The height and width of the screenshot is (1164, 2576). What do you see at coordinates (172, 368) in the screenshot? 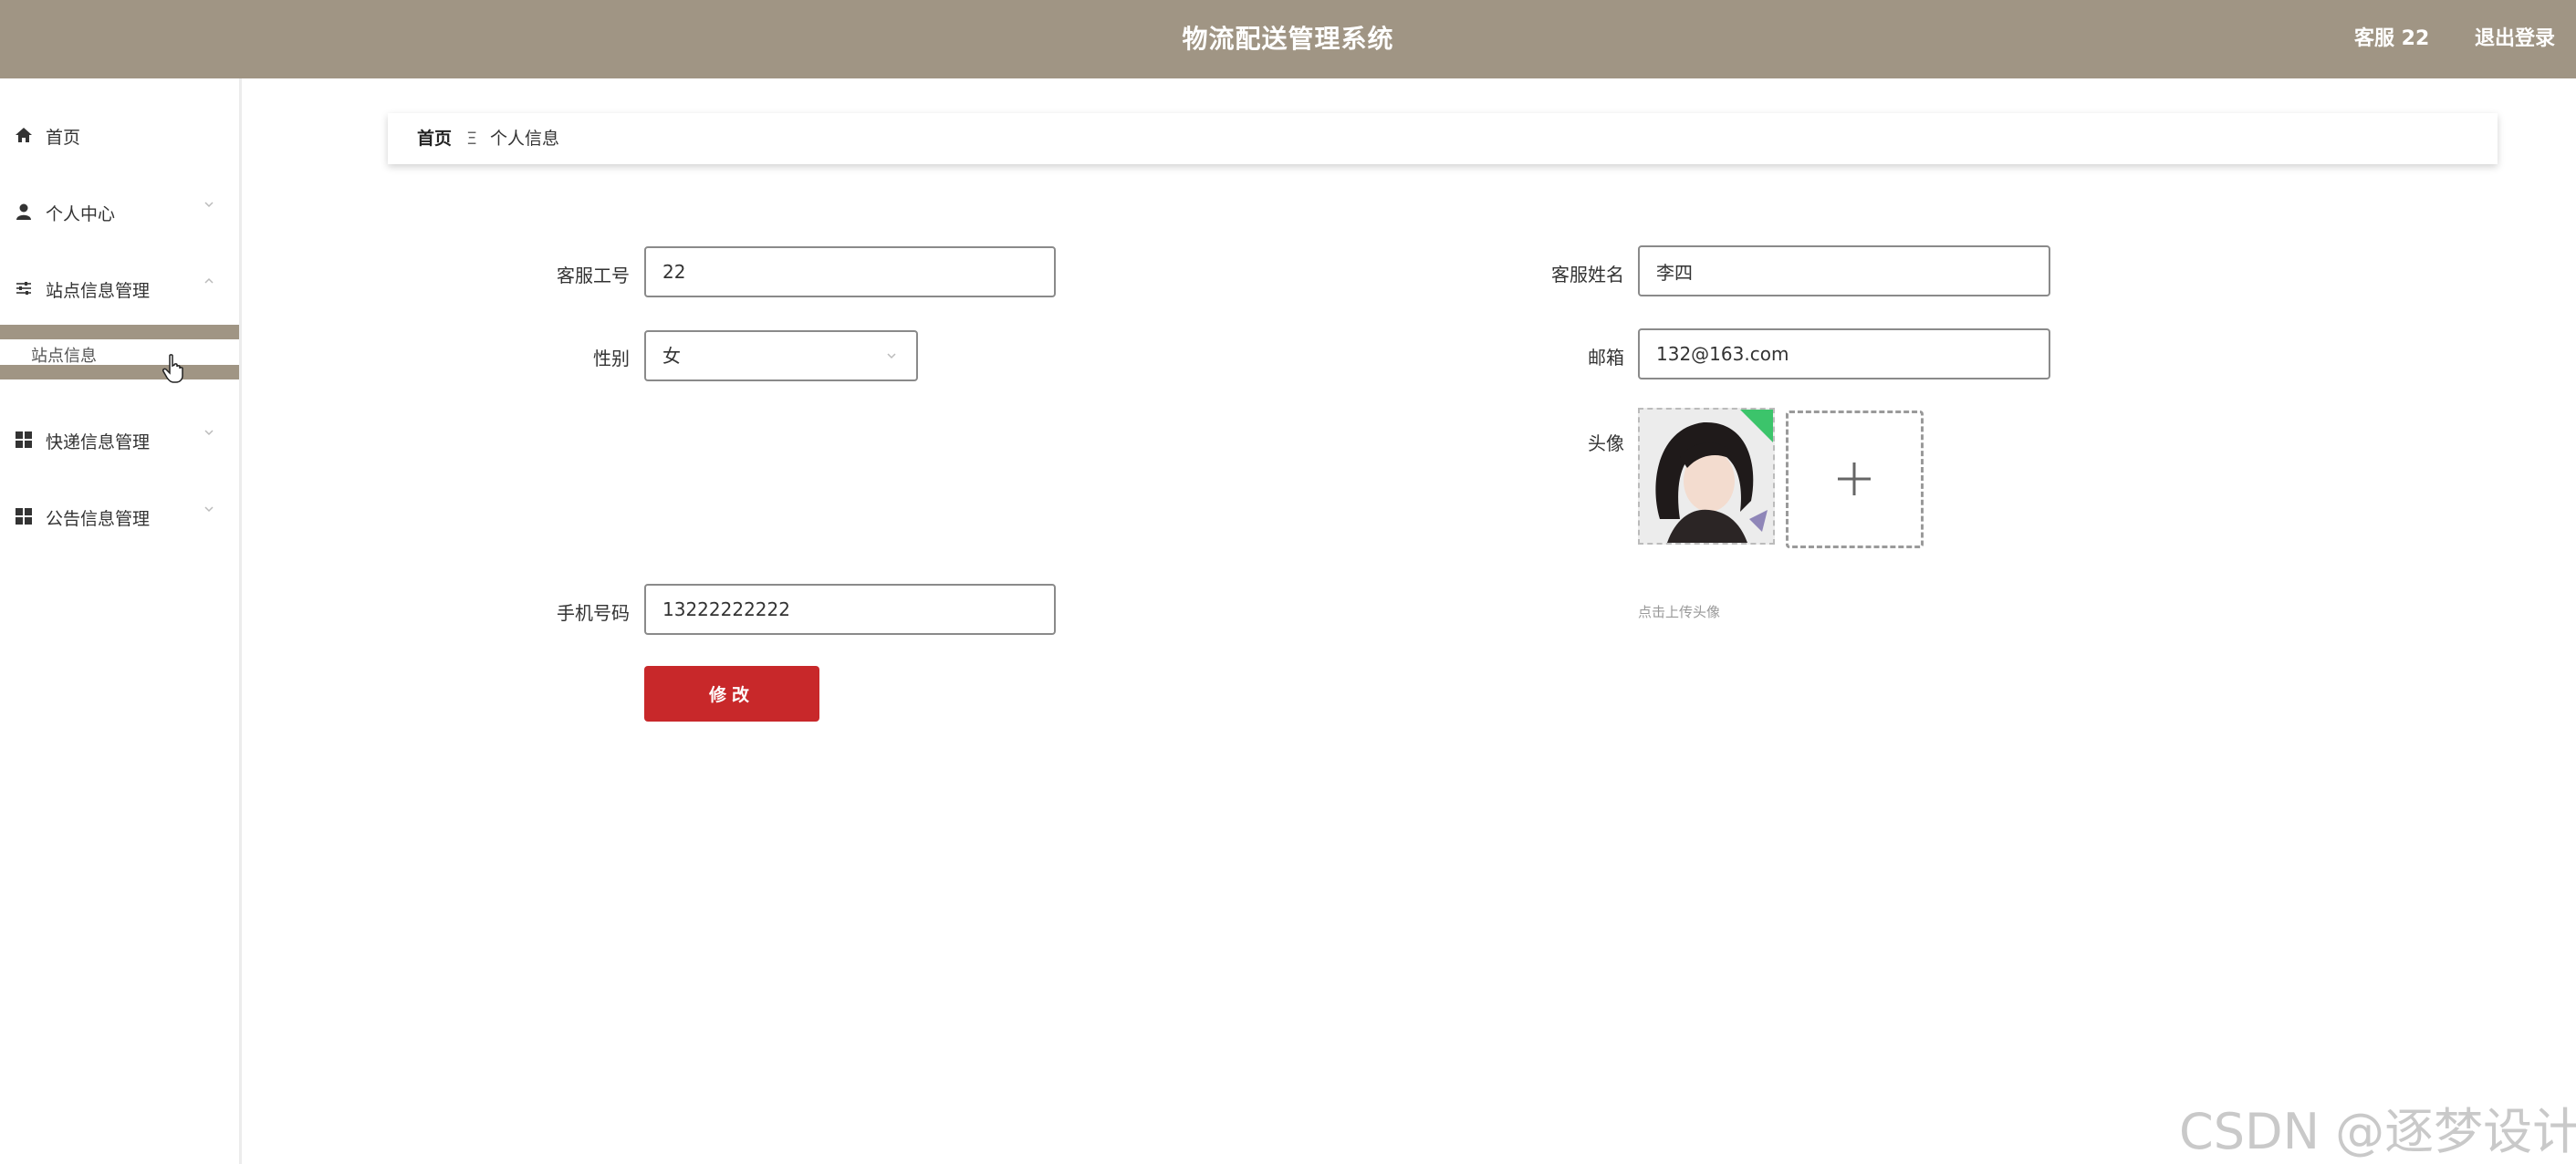
I see `hand-cursor-icon` at bounding box center [172, 368].